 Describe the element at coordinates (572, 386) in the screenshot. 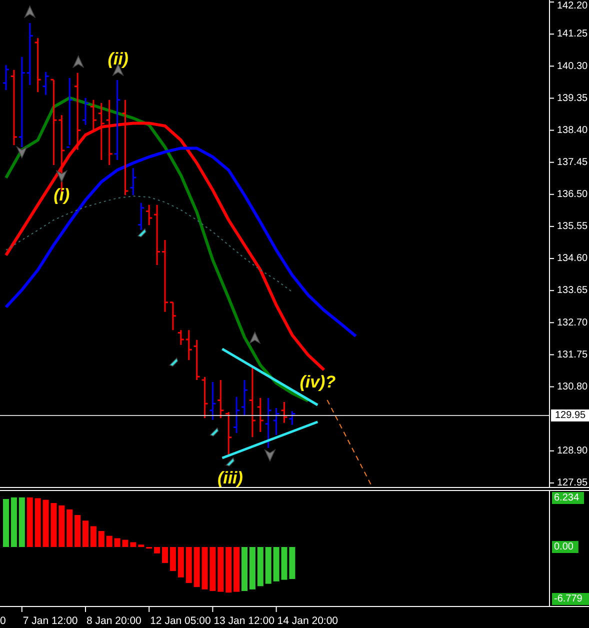

I see `price-label: 130.80` at that location.